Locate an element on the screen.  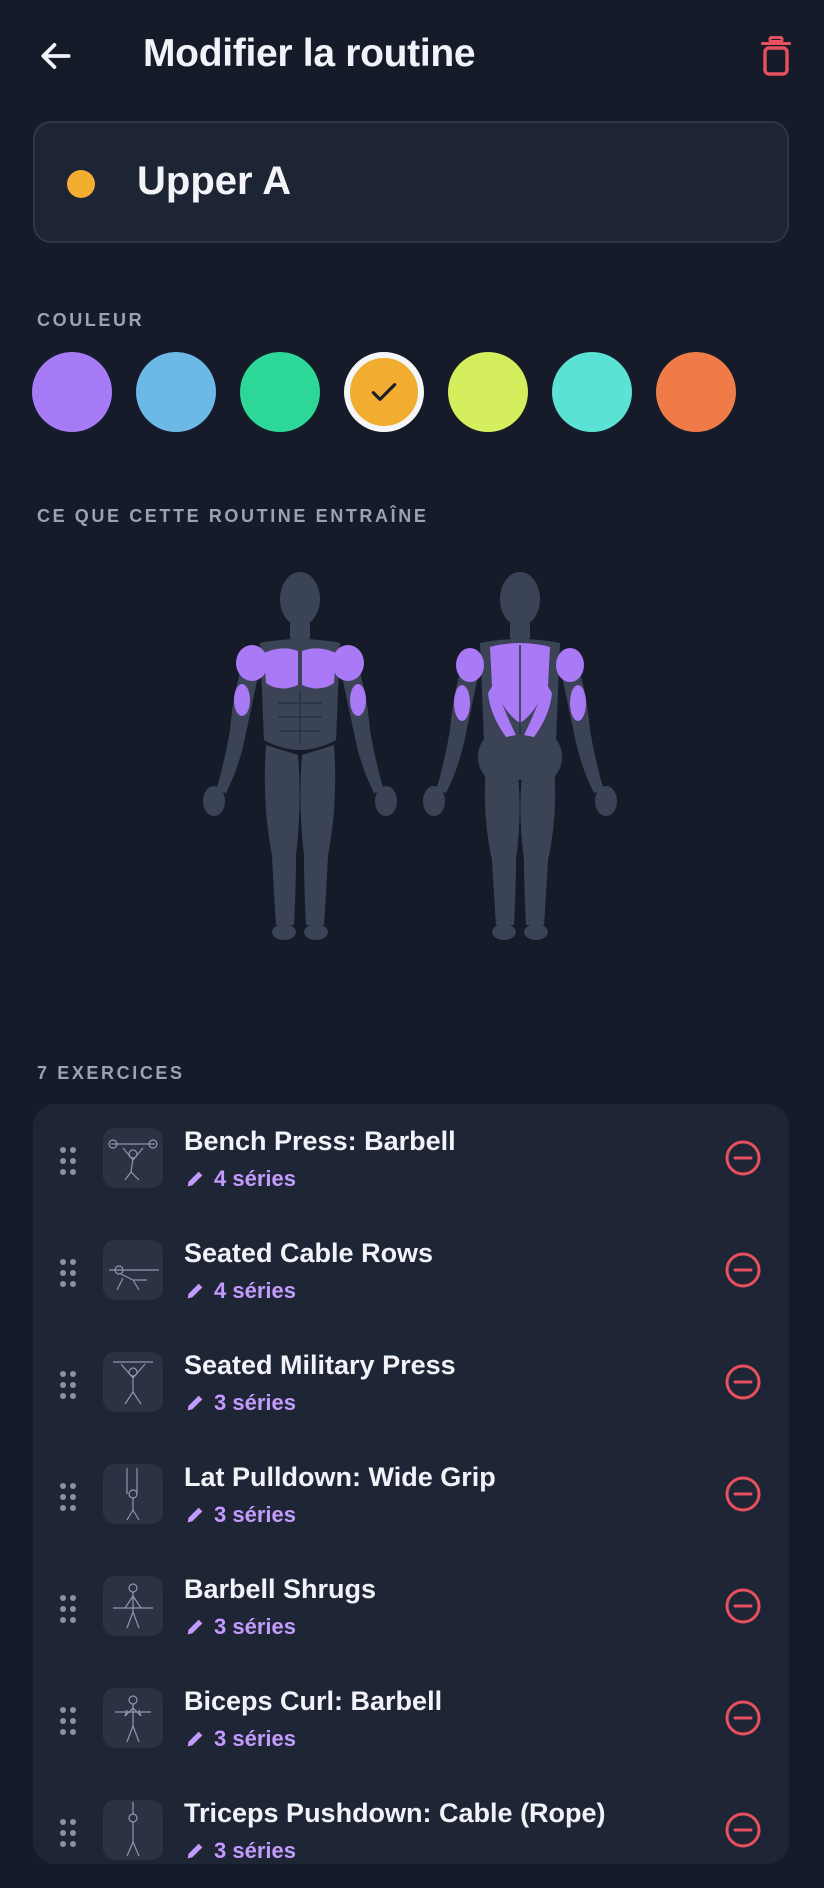
exercise-row: Biceps Curl: Barbell 3 séries is located at coordinates (411, 1720).